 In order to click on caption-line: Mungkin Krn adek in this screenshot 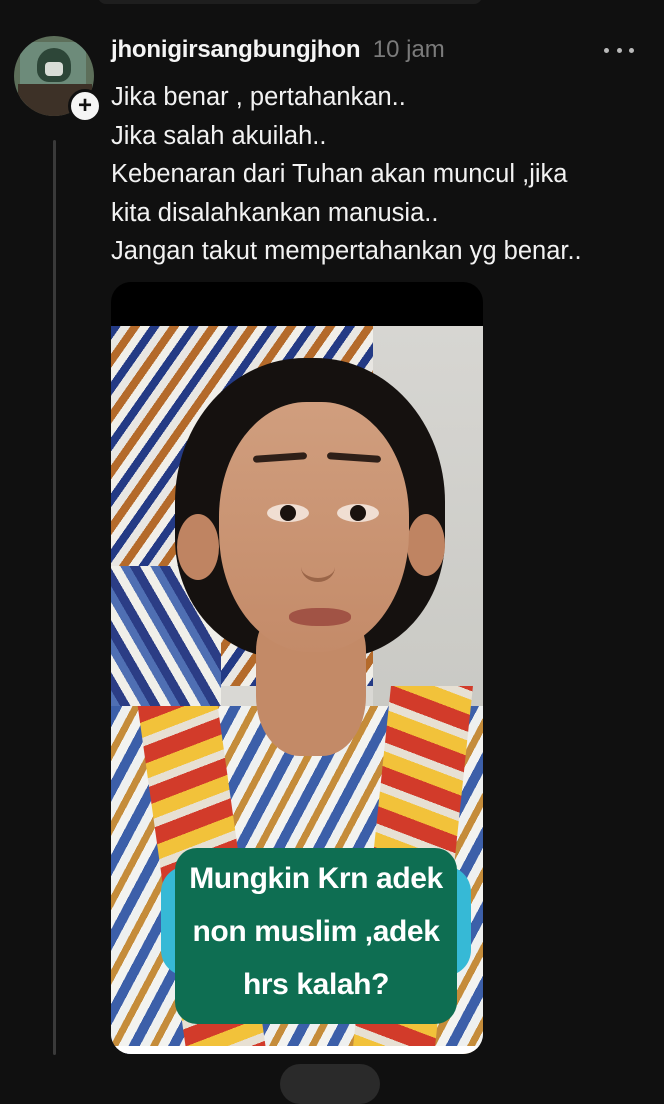, I will do `click(316, 878)`.